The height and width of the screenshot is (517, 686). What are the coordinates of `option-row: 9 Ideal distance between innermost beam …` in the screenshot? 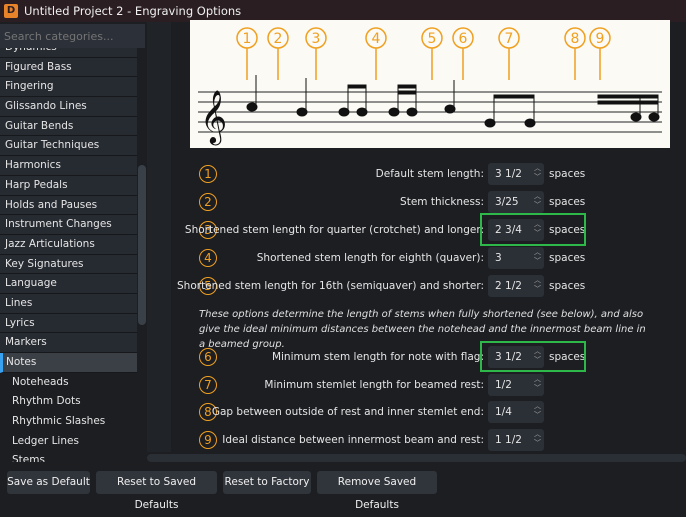 It's located at (416, 441).